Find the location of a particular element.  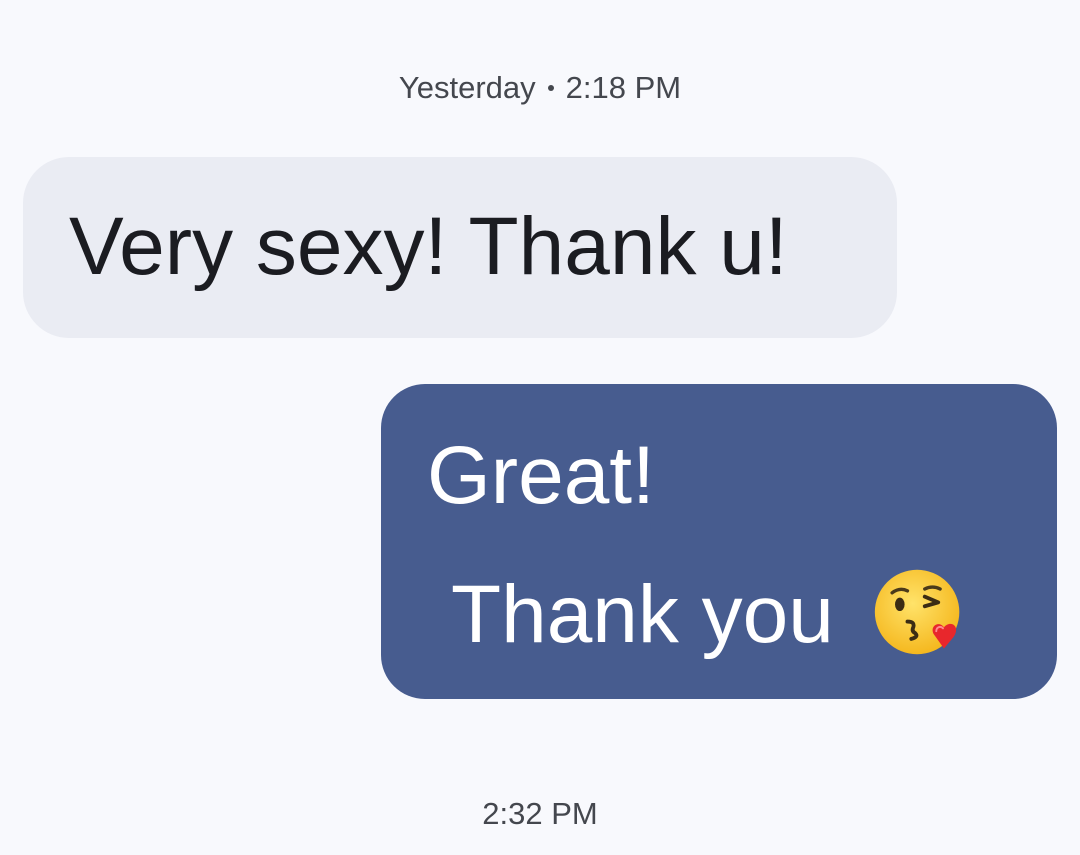

message-text-line: Thank you is located at coordinates (642, 614).